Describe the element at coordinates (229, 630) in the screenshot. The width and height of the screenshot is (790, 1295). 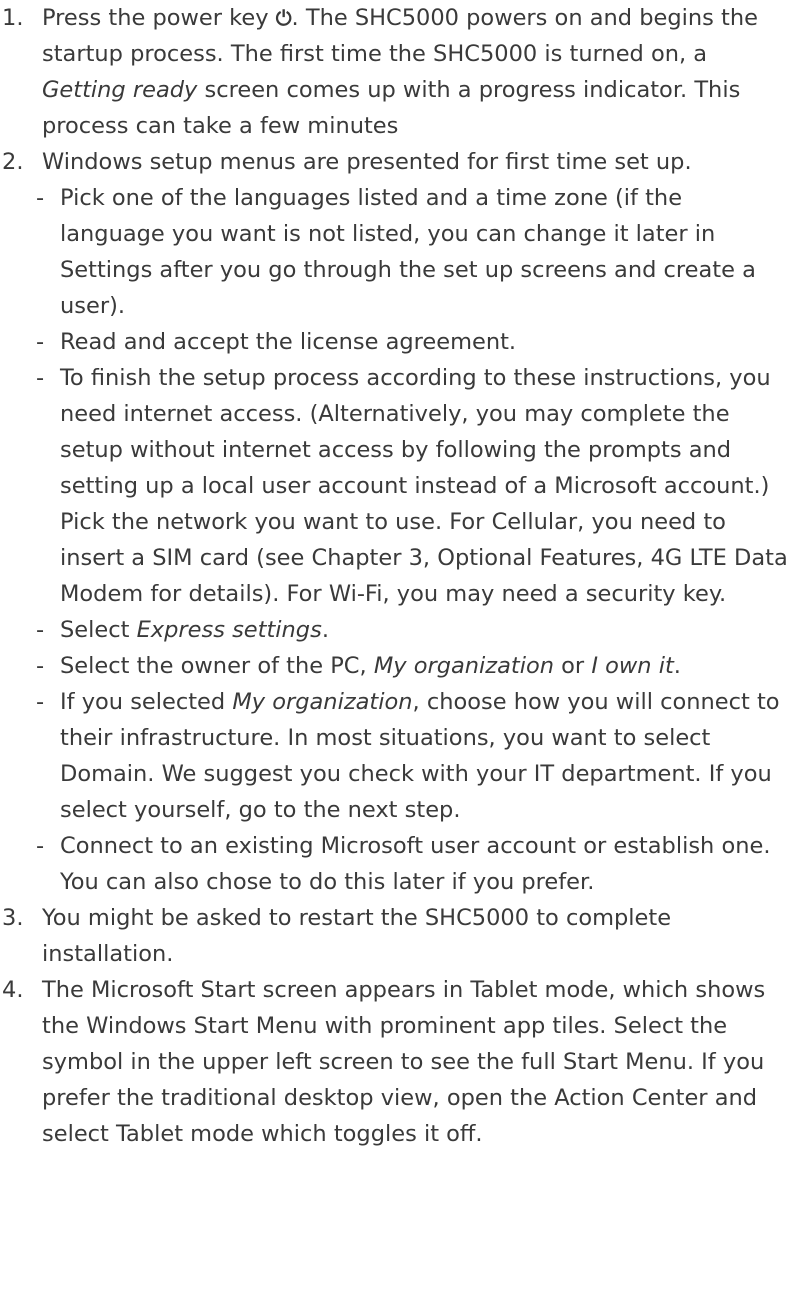
I see `bullet-emphasis: Express settings` at that location.